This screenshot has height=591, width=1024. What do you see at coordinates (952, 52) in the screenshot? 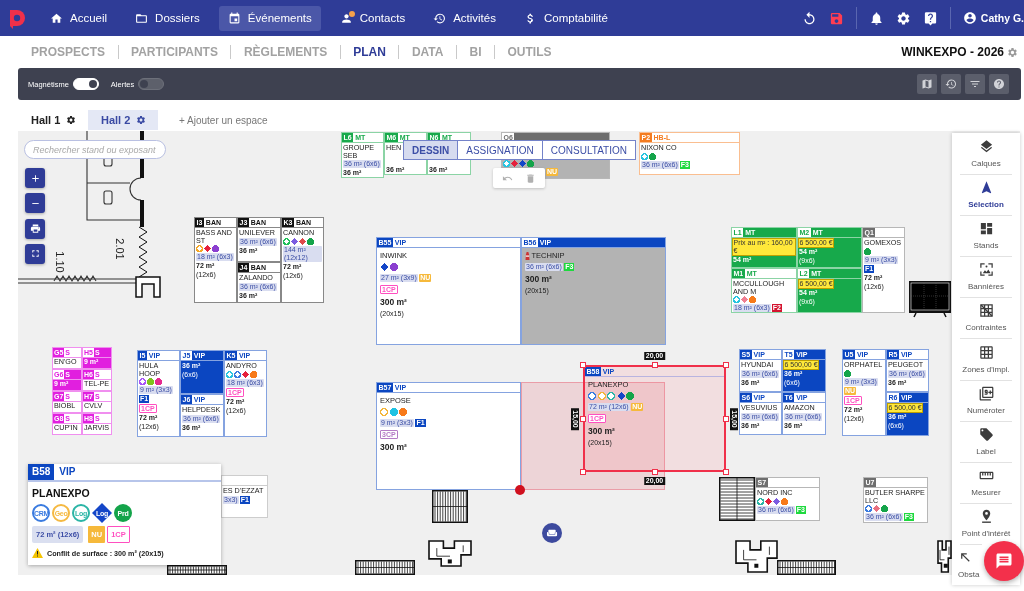
I see `event-title: WINKEXPO - 2026` at bounding box center [952, 52].